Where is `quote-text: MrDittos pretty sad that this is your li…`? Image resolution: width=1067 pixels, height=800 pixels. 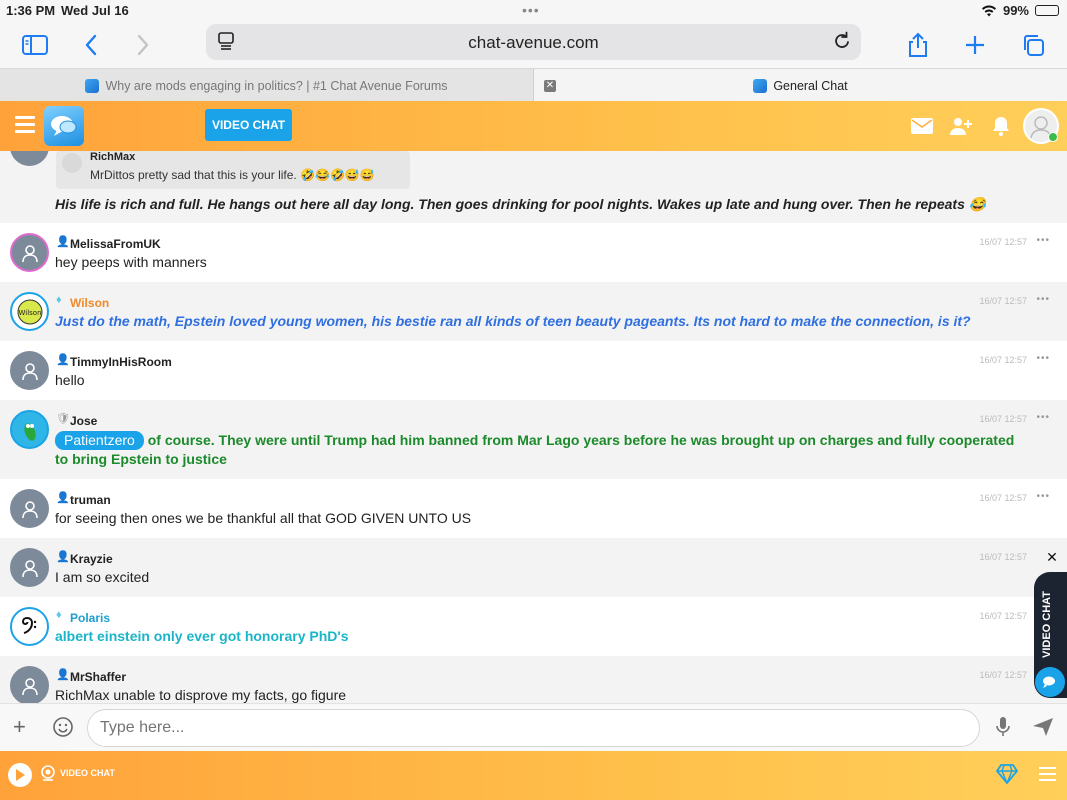
quote-text: MrDittos pretty sad that this is your li… is located at coordinates (232, 175).